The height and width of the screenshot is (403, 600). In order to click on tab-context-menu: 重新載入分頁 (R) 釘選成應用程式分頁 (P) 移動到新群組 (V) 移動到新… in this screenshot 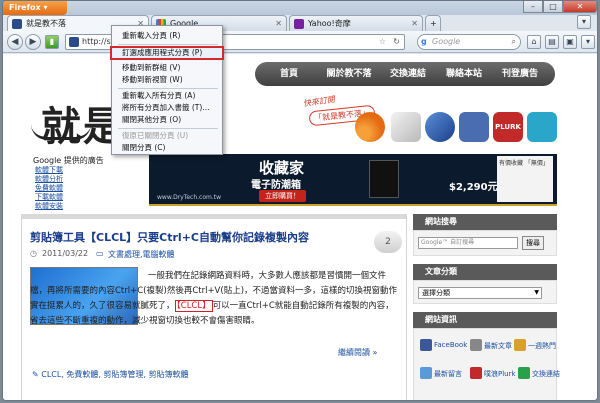, I will do `click(167, 90)`.